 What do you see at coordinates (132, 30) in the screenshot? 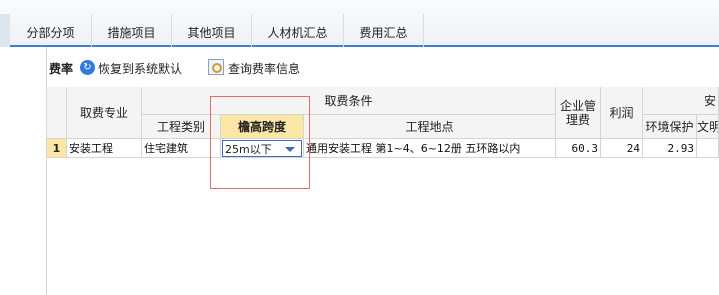
I see `tab-measures: 措施项目` at bounding box center [132, 30].